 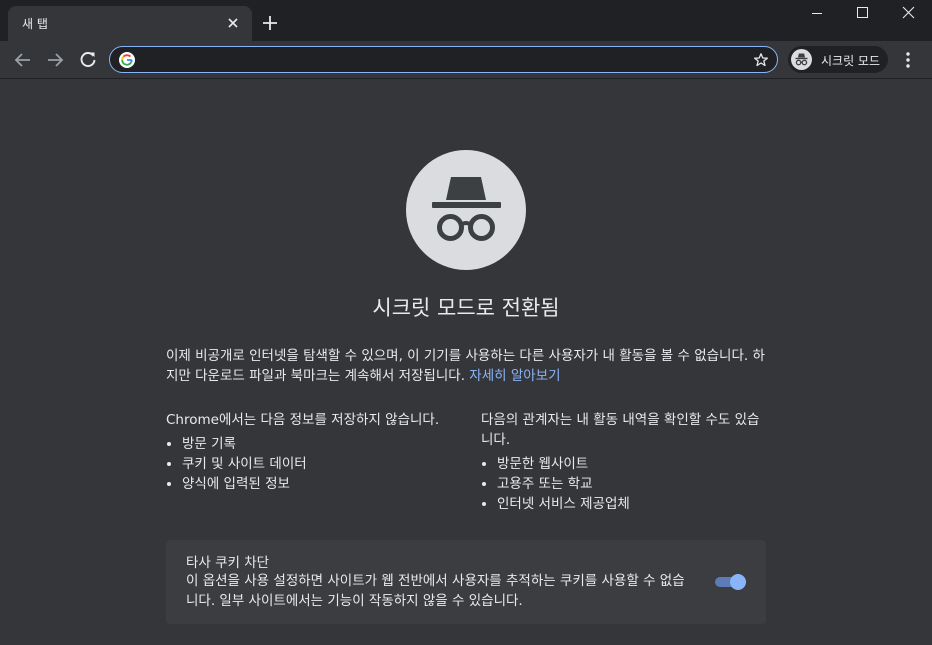 I want to click on tab-new-tab: 새 탭, so click(x=130, y=23).